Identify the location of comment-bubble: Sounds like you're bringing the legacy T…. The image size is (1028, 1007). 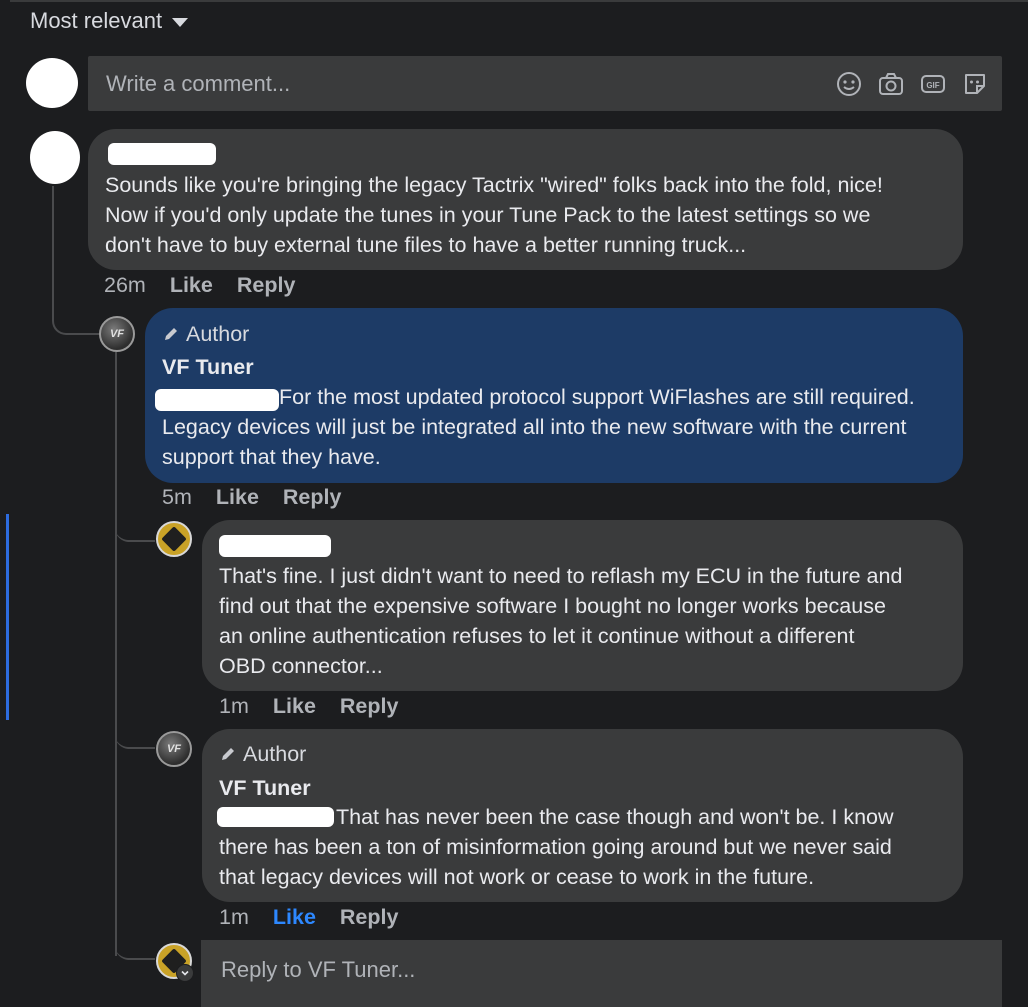
(525, 199).